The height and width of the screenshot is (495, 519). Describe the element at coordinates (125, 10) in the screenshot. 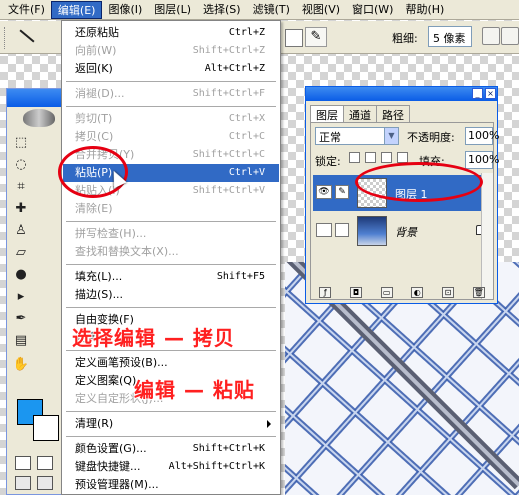

I see `menu-item-2: 图像(I)` at that location.